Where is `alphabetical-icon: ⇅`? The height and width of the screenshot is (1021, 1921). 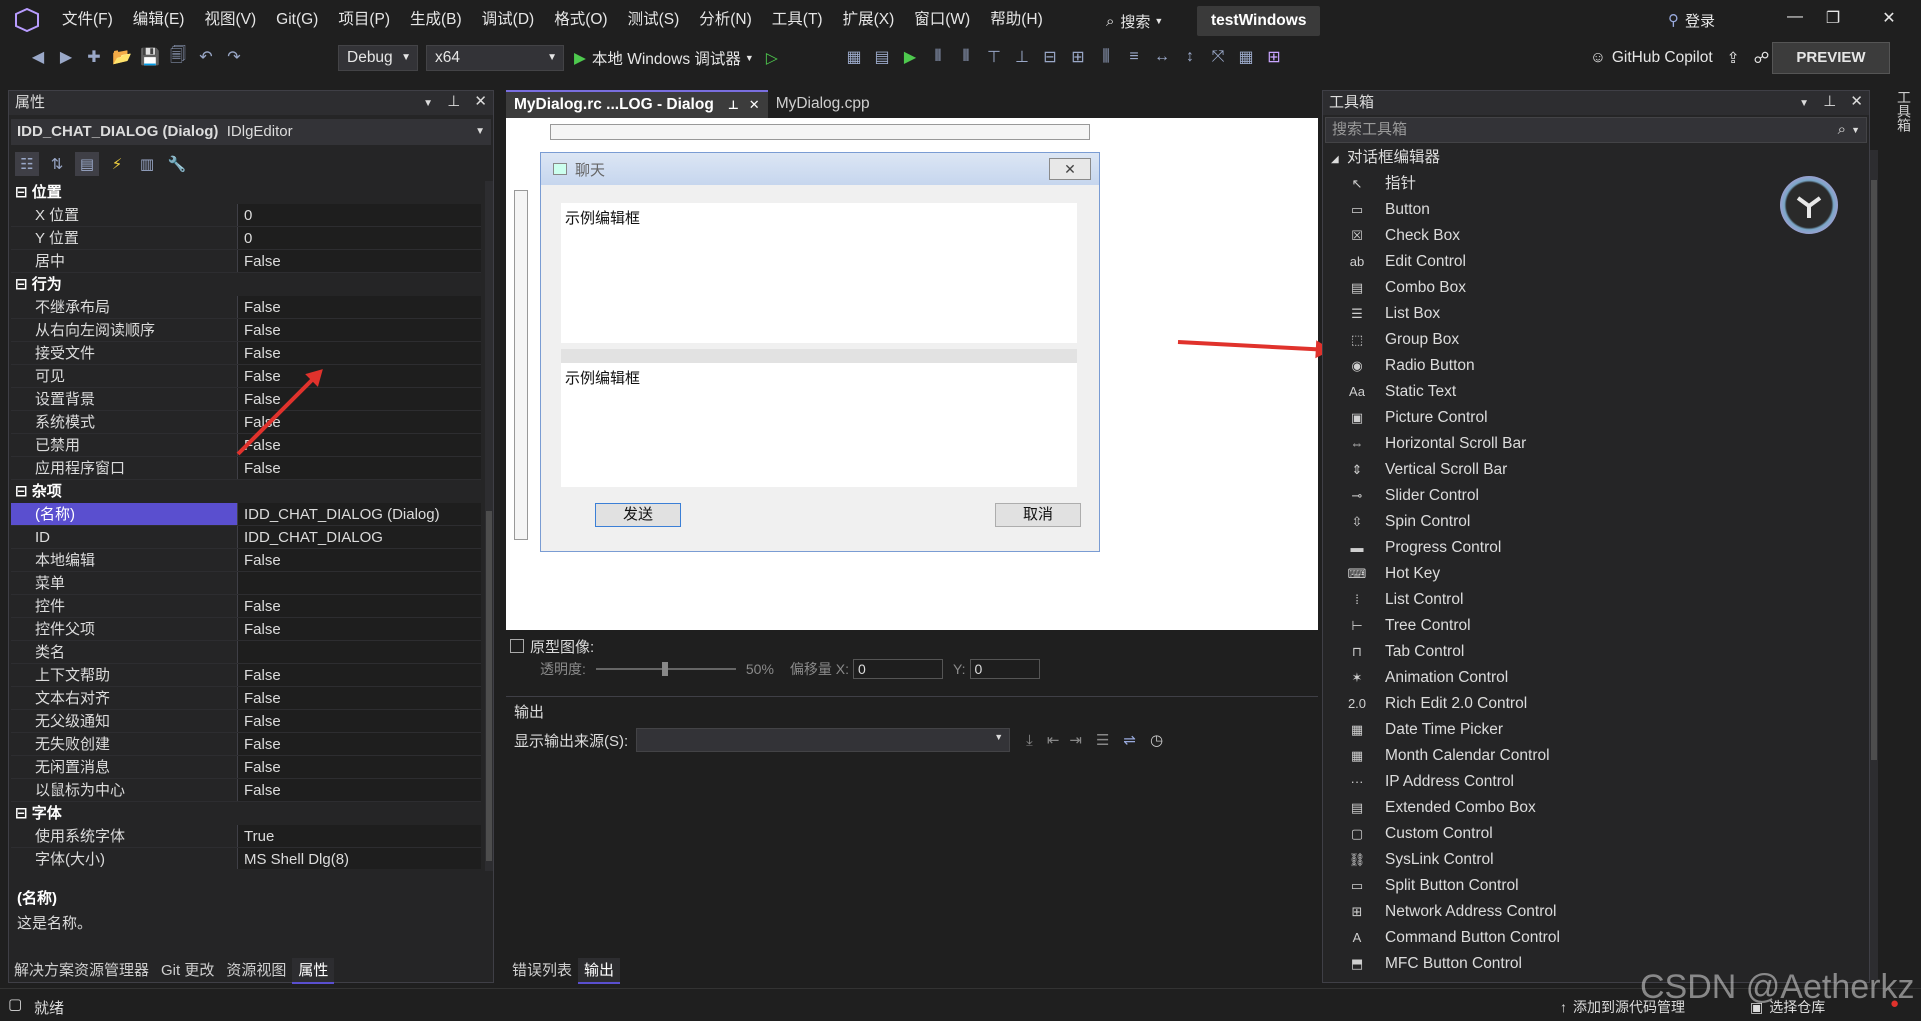
alphabetical-icon: ⇅ is located at coordinates (57, 164).